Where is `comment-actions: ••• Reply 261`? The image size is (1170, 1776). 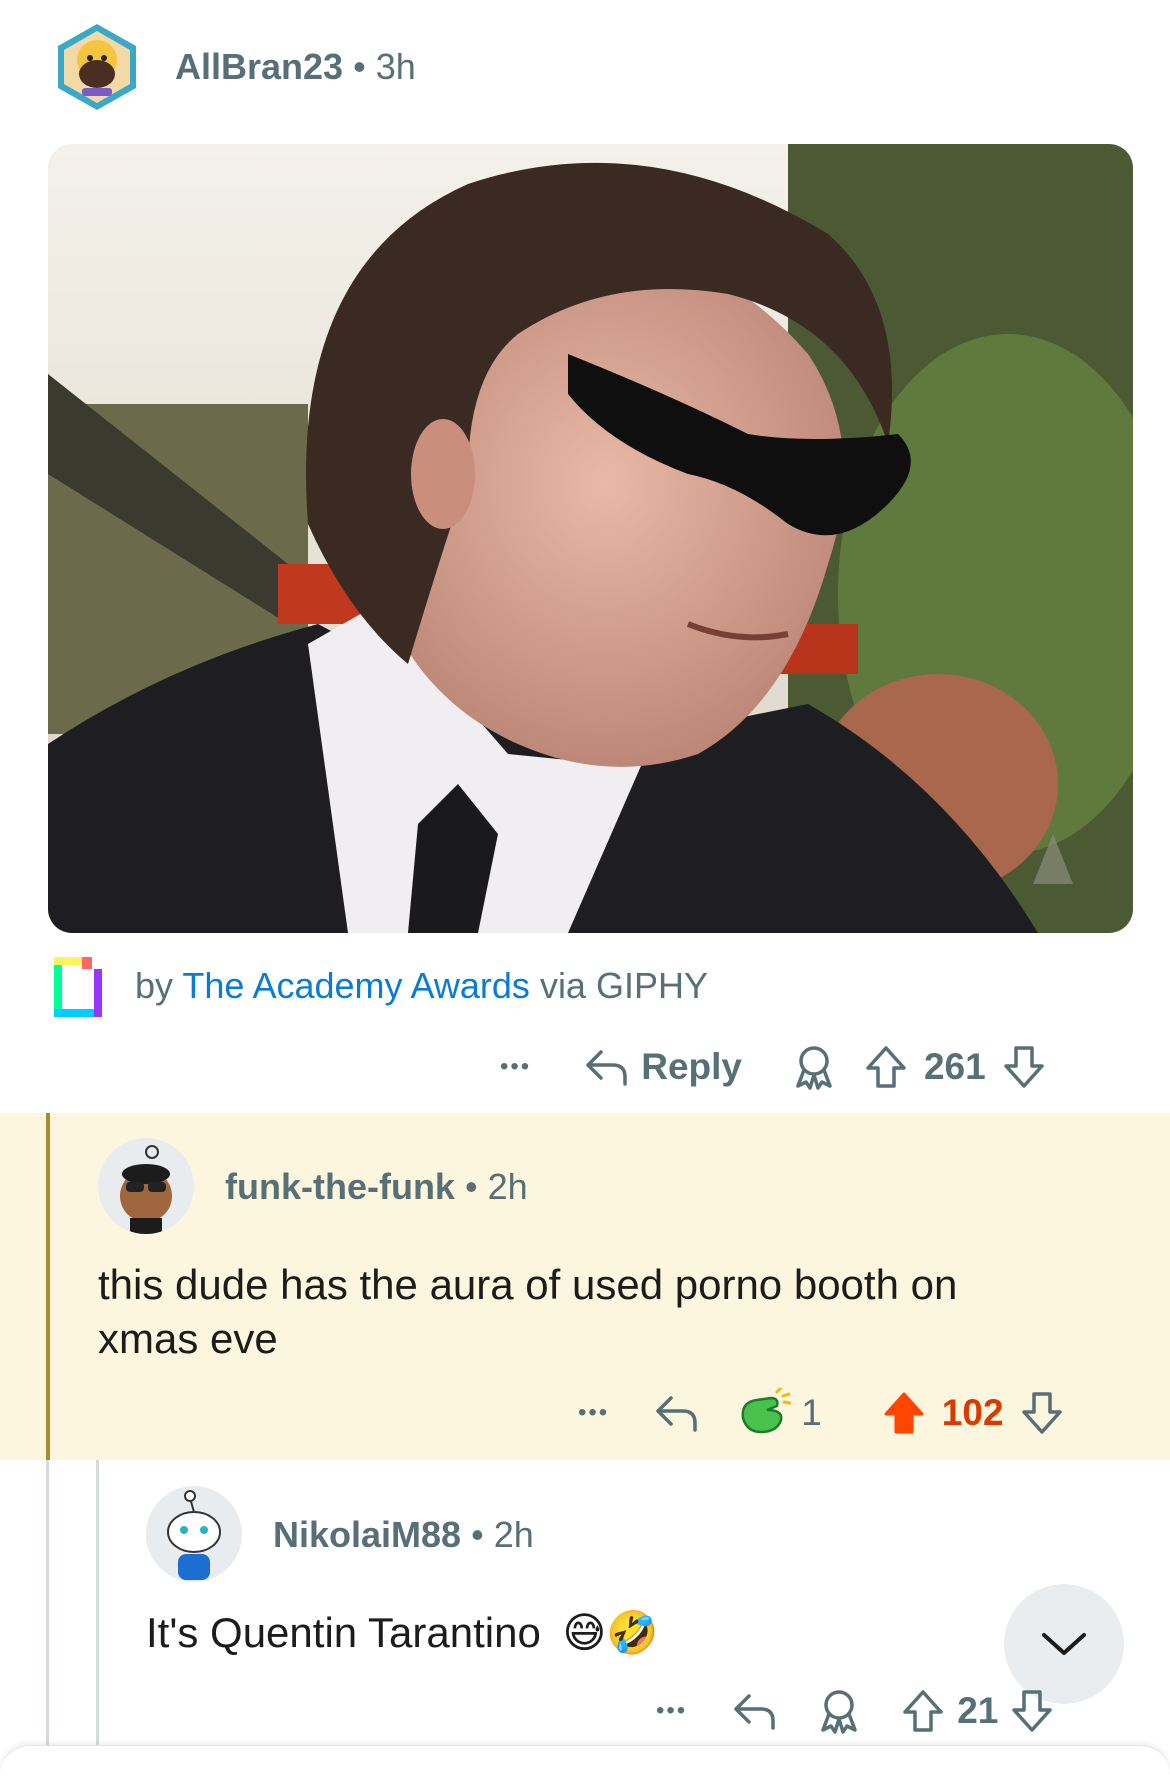
comment-actions: ••• Reply 261 is located at coordinates (773, 1067).